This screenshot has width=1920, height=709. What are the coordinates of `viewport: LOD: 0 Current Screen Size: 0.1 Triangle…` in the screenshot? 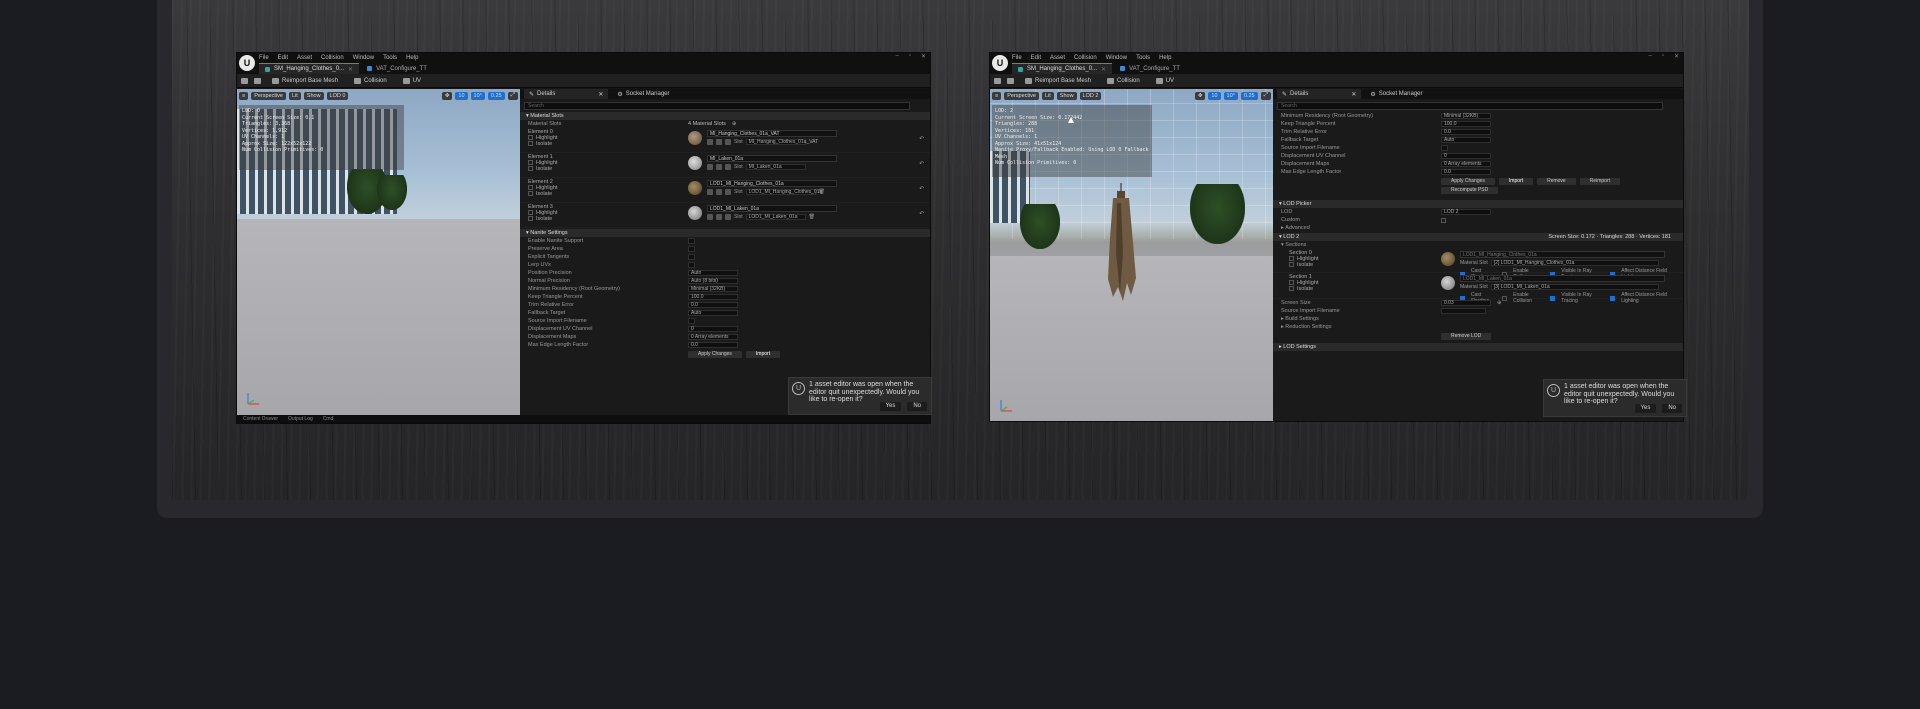 It's located at (378, 252).